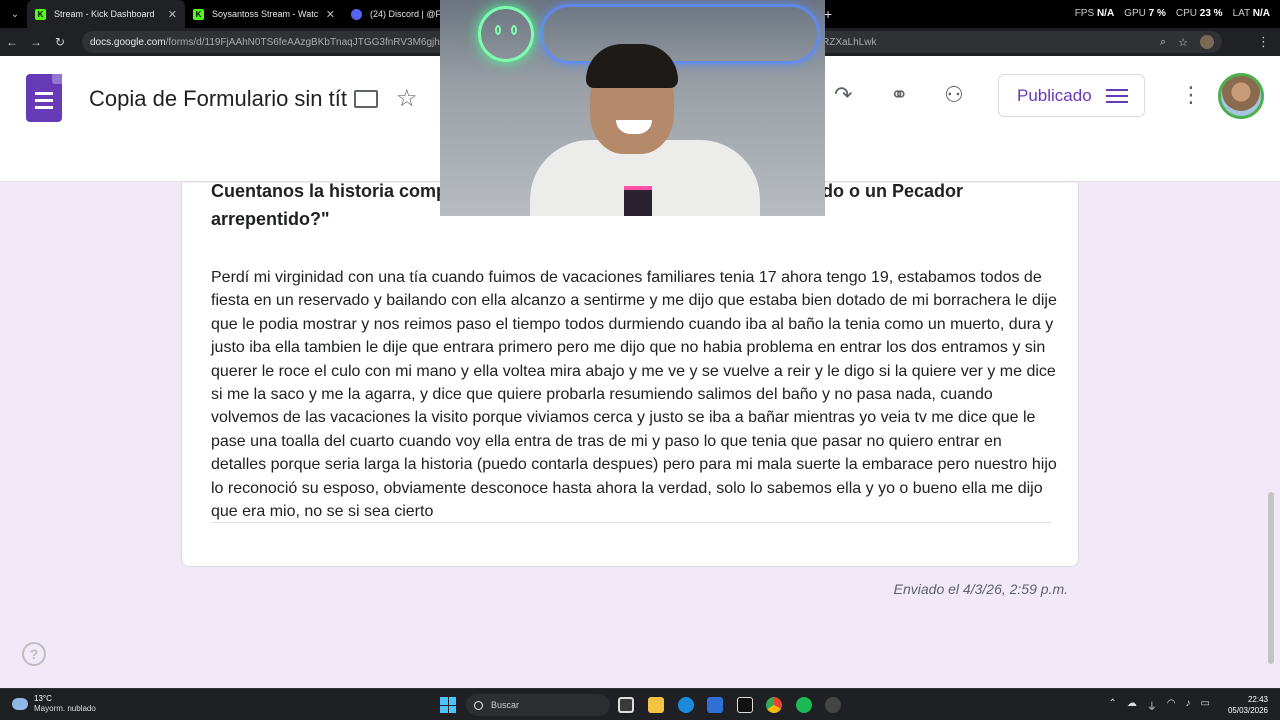 This screenshot has height=720, width=1280. I want to click on neon-smiley-sign, so click(506, 34).